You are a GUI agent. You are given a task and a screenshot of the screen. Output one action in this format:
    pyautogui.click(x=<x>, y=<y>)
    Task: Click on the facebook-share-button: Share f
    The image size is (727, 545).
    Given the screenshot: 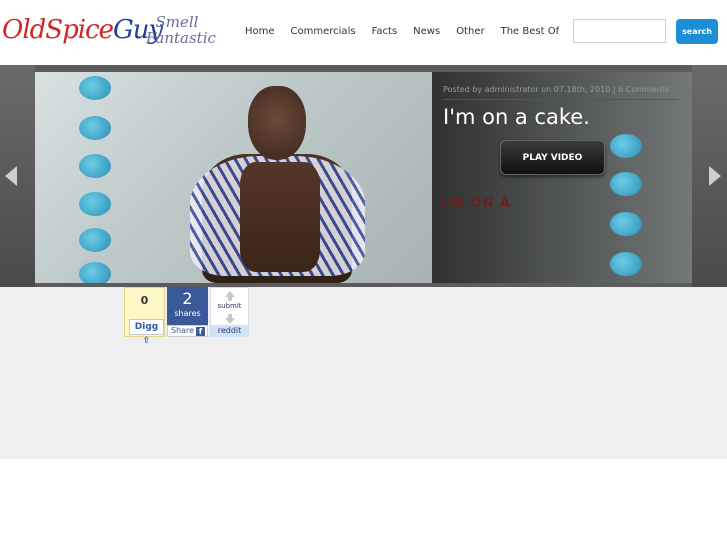 What is the action you would take?
    pyautogui.click(x=187, y=331)
    